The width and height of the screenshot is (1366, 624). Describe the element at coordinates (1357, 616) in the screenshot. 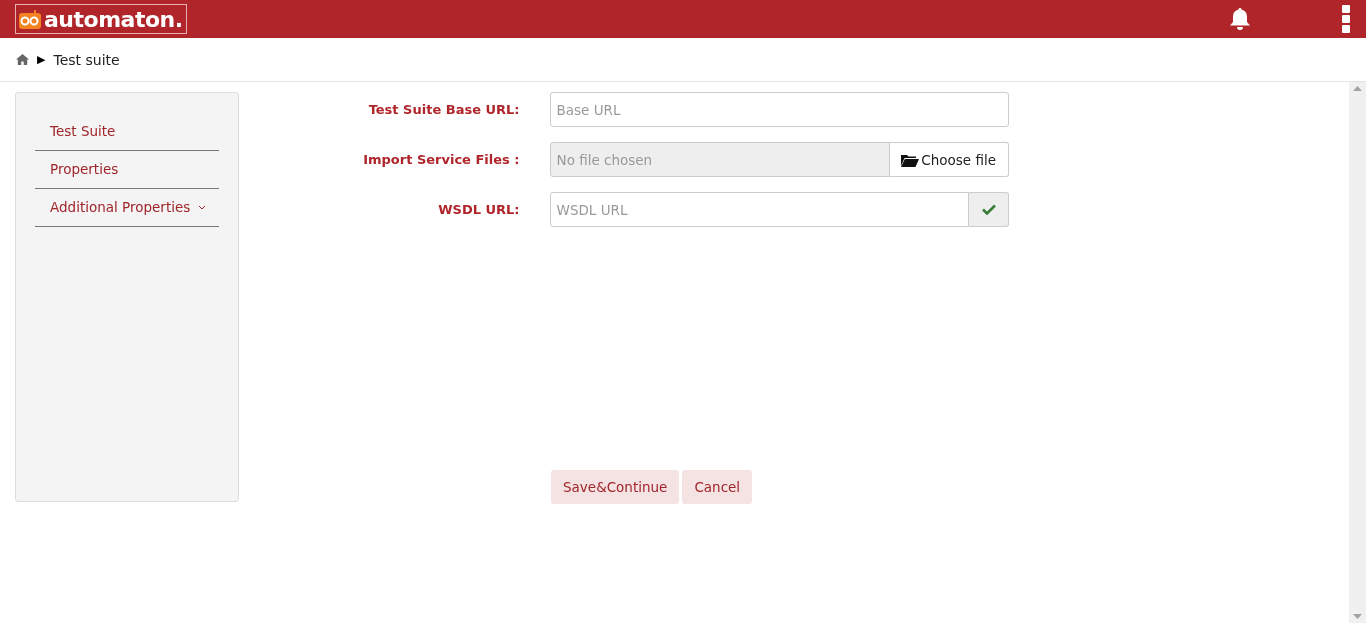

I see `scroll-down-icon` at that location.